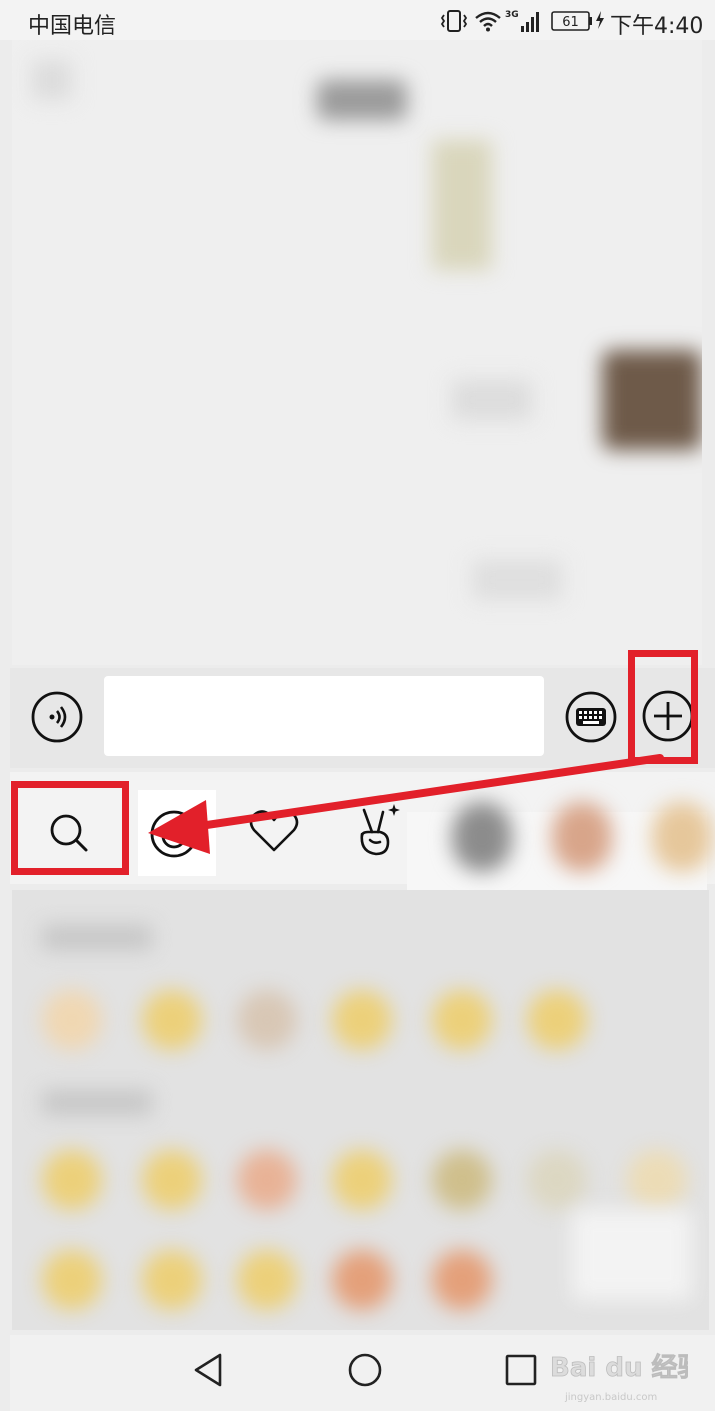  I want to click on watermark-text: Bai du 经验, so click(619, 1367).